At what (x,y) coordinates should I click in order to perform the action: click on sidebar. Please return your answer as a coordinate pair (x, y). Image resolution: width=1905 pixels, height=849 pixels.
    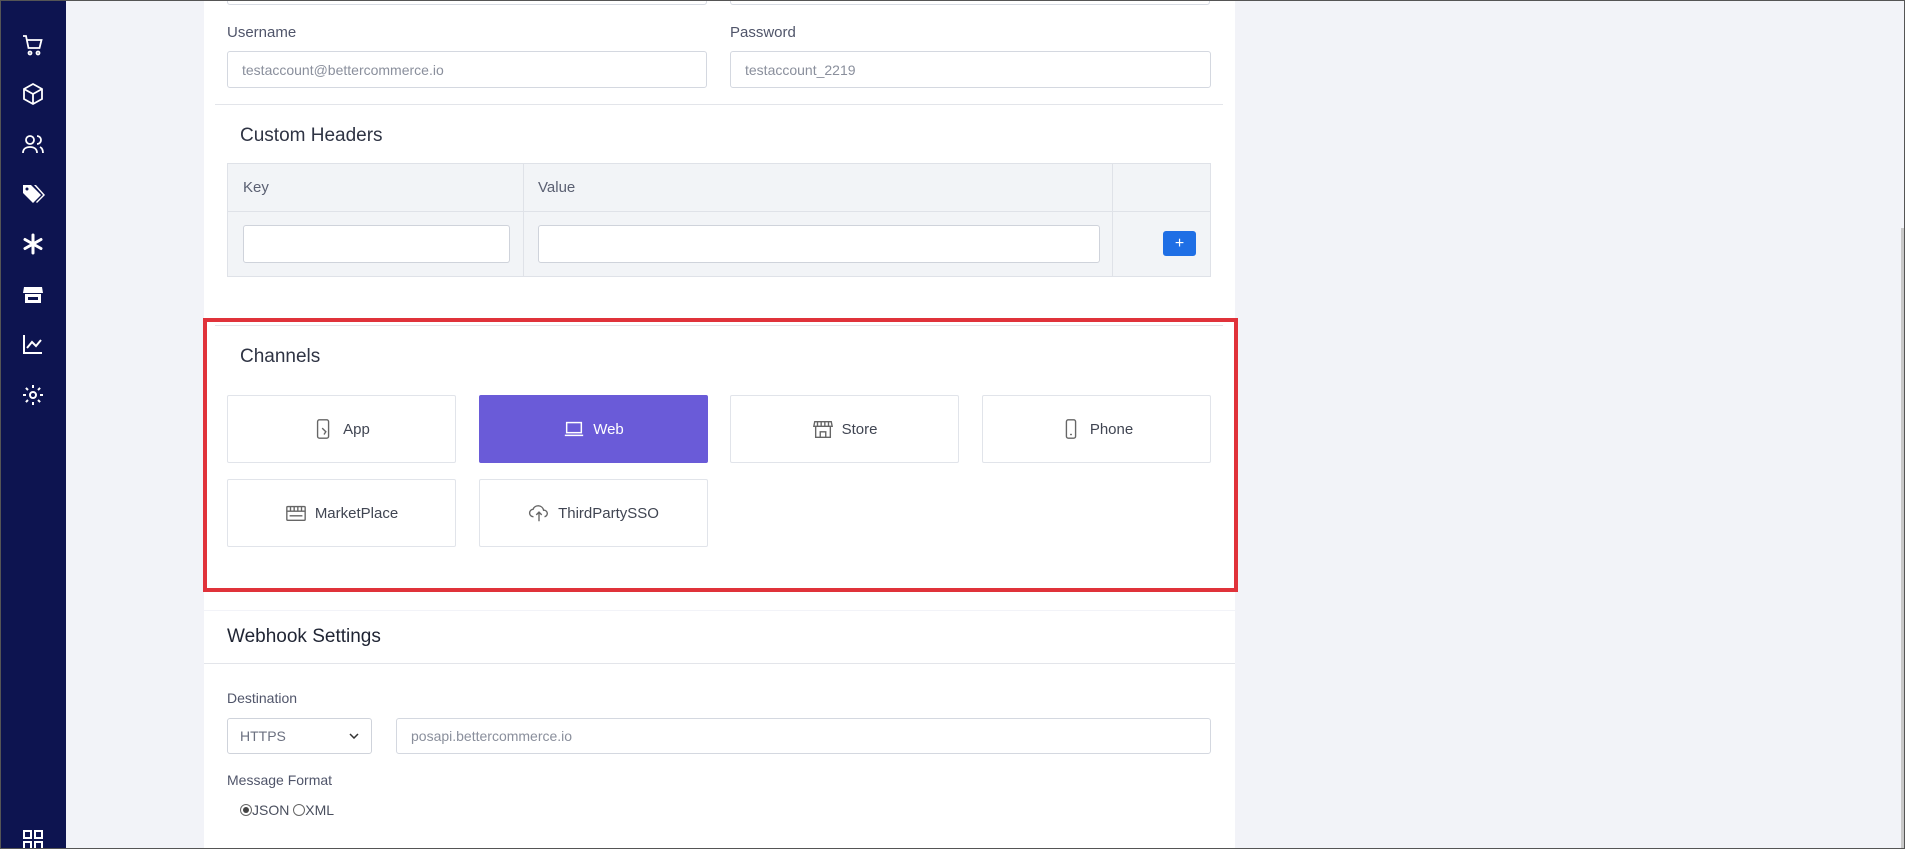
    Looking at the image, I should click on (33, 424).